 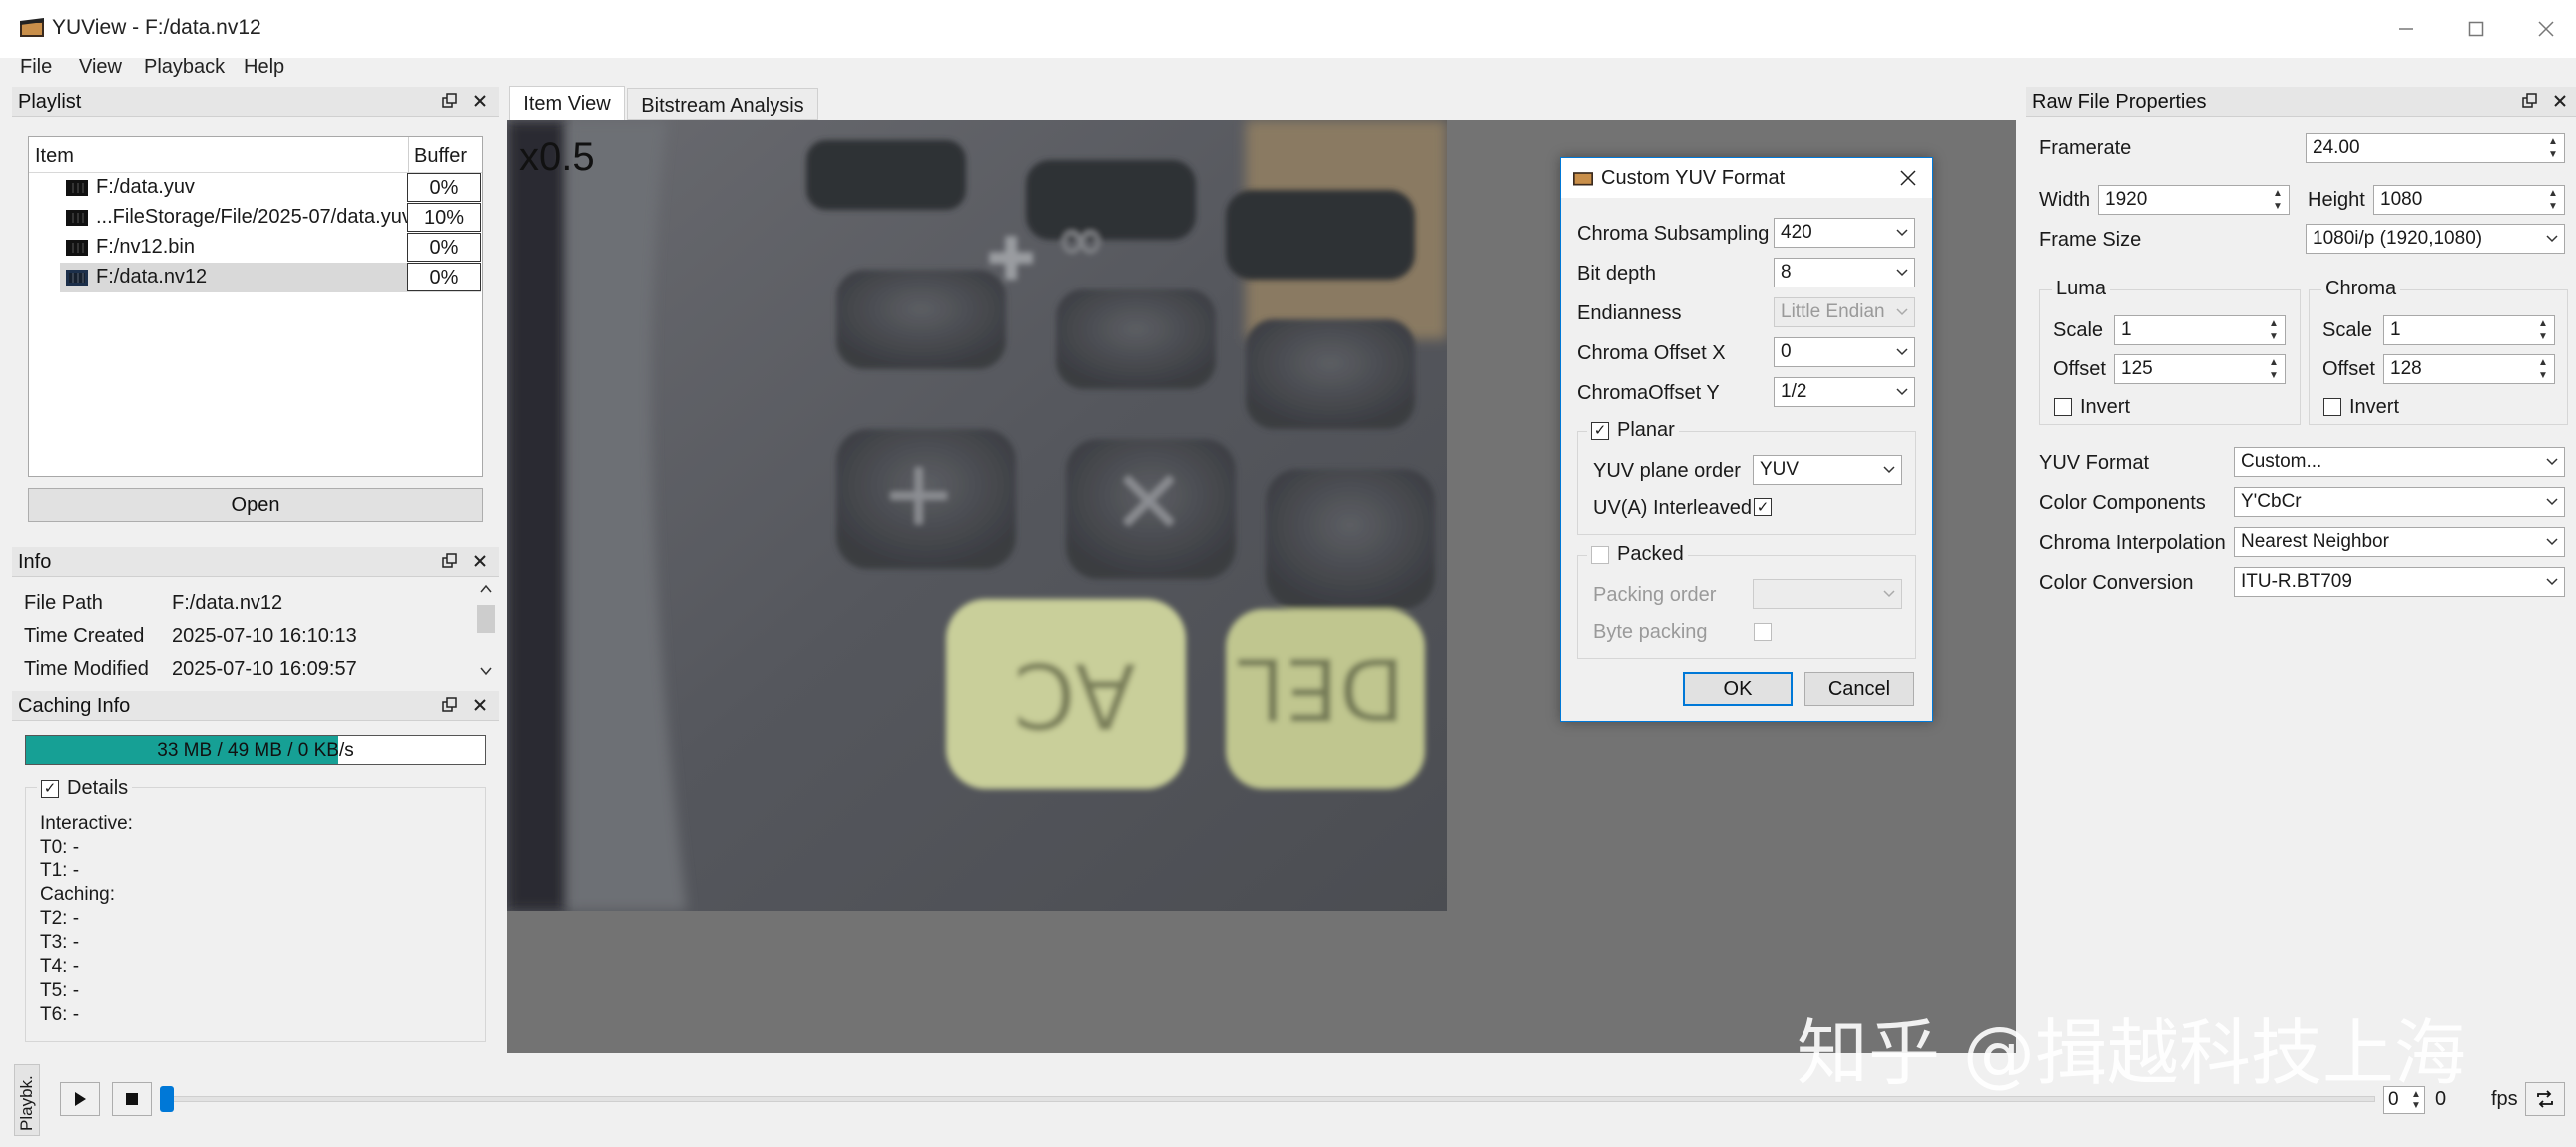 What do you see at coordinates (1600, 430) in the screenshot?
I see `planar-checkbox: ✓` at bounding box center [1600, 430].